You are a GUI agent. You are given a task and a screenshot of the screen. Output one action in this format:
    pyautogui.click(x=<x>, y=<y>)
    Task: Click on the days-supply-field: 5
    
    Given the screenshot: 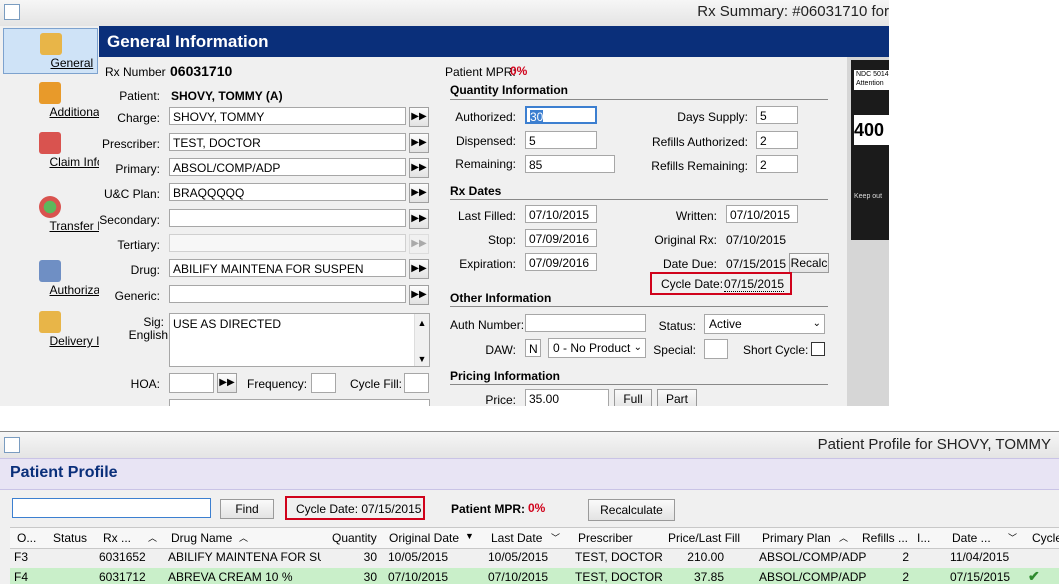 What is the action you would take?
    pyautogui.click(x=777, y=115)
    